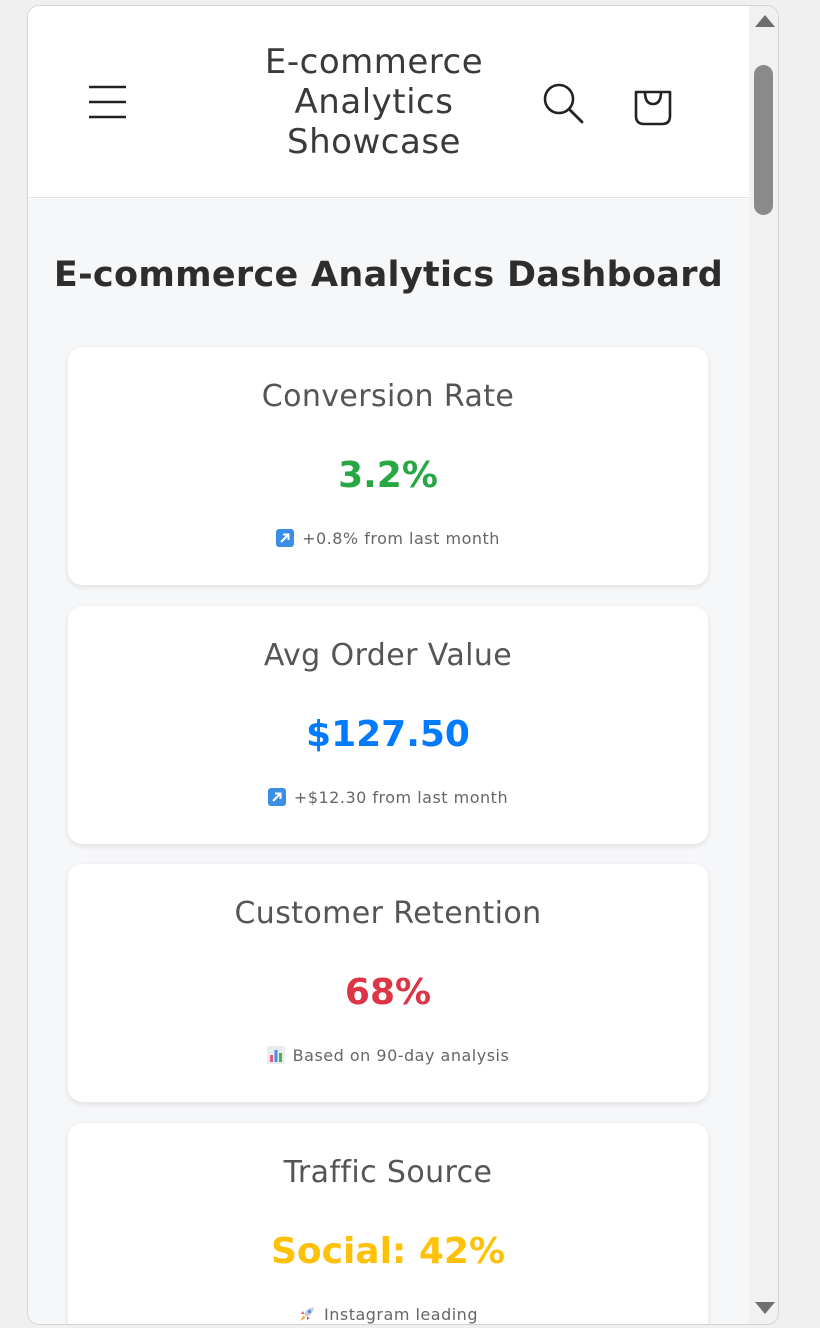 Image resolution: width=820 pixels, height=1328 pixels. Describe the element at coordinates (388, 275) in the screenshot. I see `page-title: E-commerce Analytics Dashboard` at that location.